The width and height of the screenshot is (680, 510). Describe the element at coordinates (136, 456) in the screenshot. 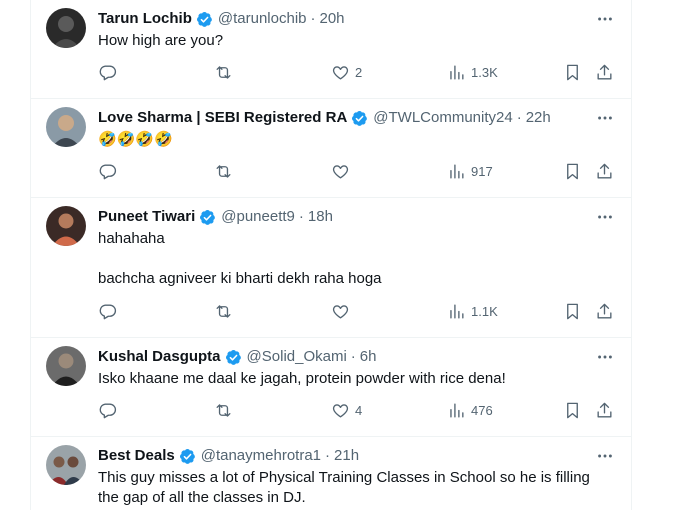

I see `author-name: Best Deals` at that location.